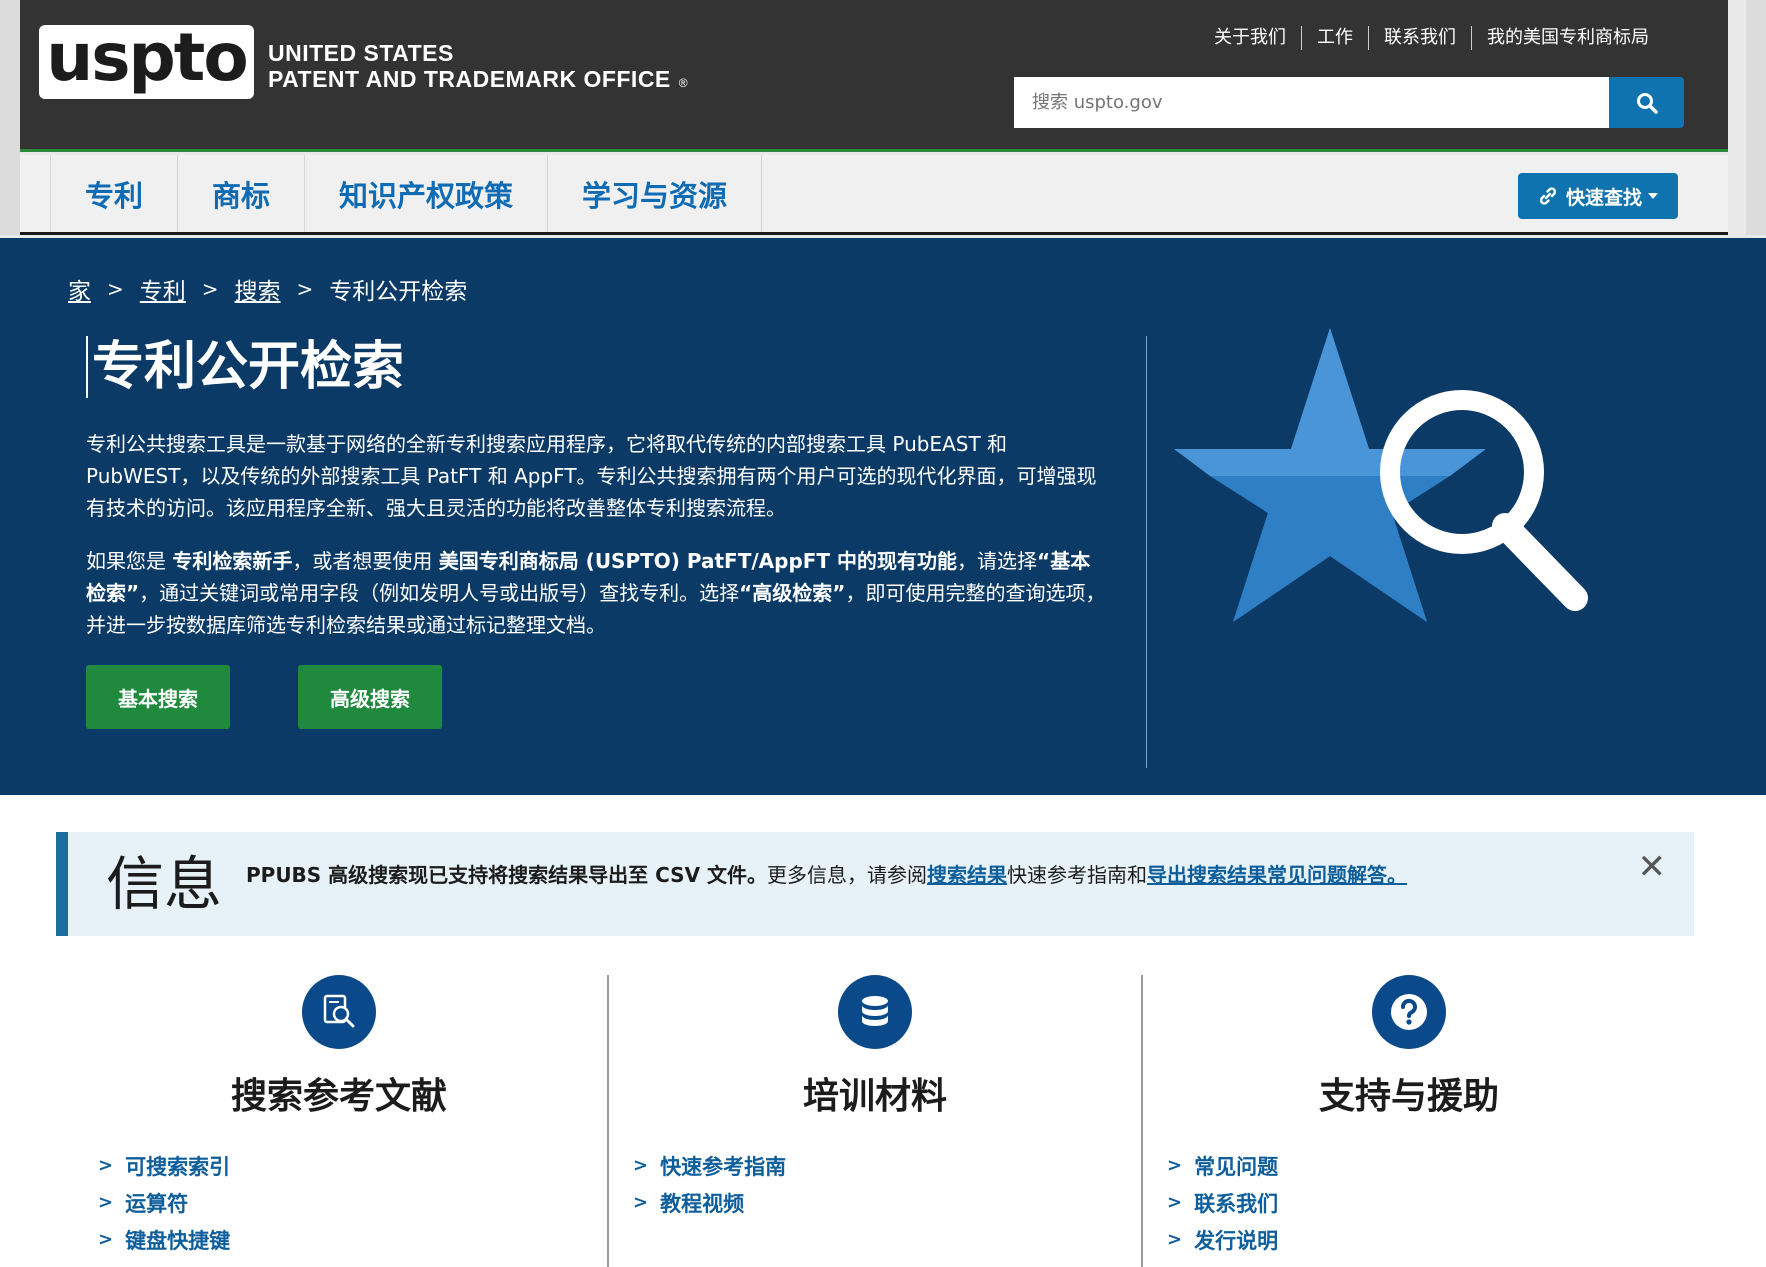 This screenshot has width=1766, height=1267. I want to click on link-label: 快速参考指南, so click(723, 1166).